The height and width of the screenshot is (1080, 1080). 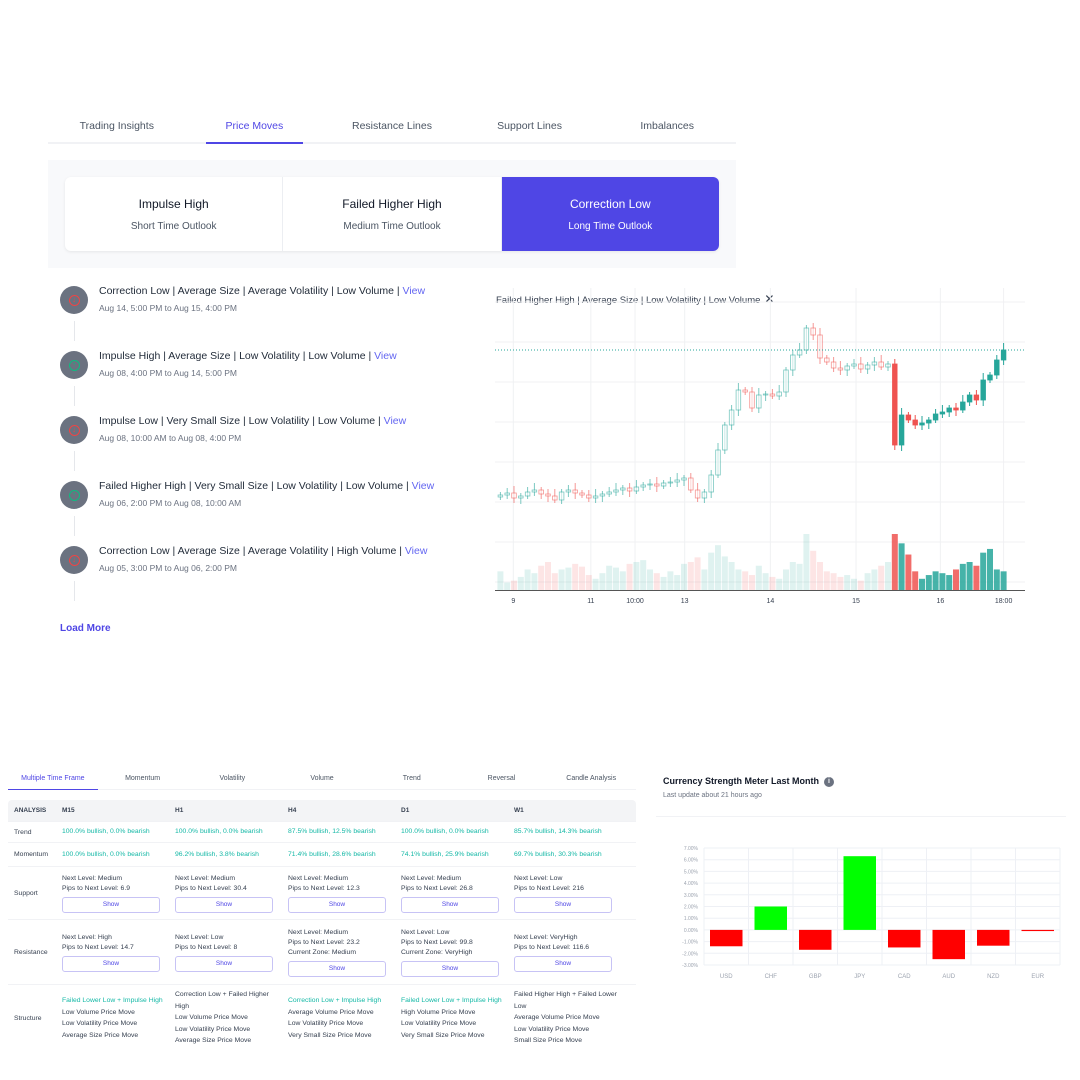 What do you see at coordinates (53, 780) in the screenshot?
I see `tab-multiple-time-frame: Multiple Time Frame` at bounding box center [53, 780].